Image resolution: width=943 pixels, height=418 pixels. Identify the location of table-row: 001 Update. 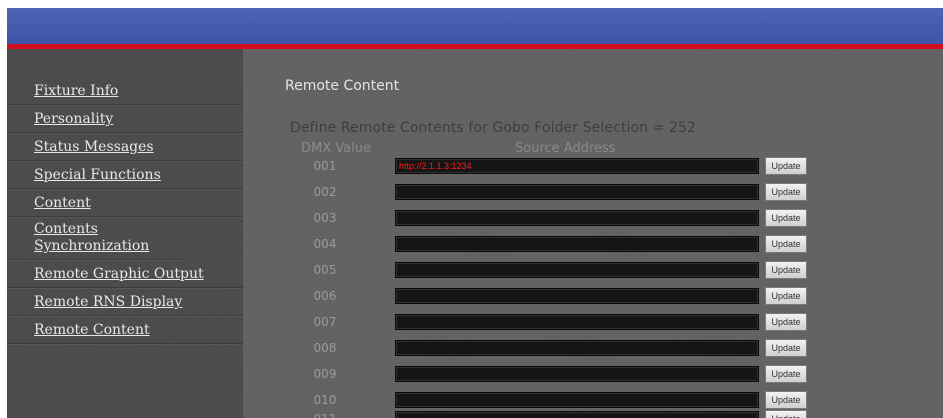
(475, 166).